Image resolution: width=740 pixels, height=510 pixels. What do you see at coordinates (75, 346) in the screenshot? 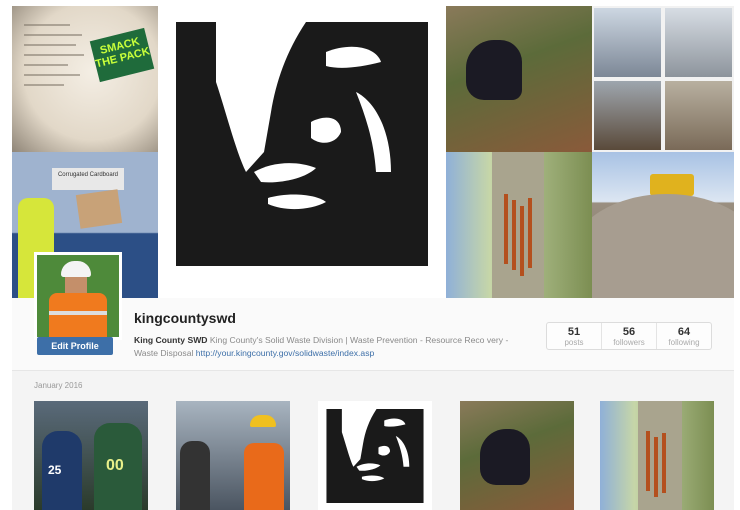
I see `edit-profile-button: Edit Profile` at bounding box center [75, 346].